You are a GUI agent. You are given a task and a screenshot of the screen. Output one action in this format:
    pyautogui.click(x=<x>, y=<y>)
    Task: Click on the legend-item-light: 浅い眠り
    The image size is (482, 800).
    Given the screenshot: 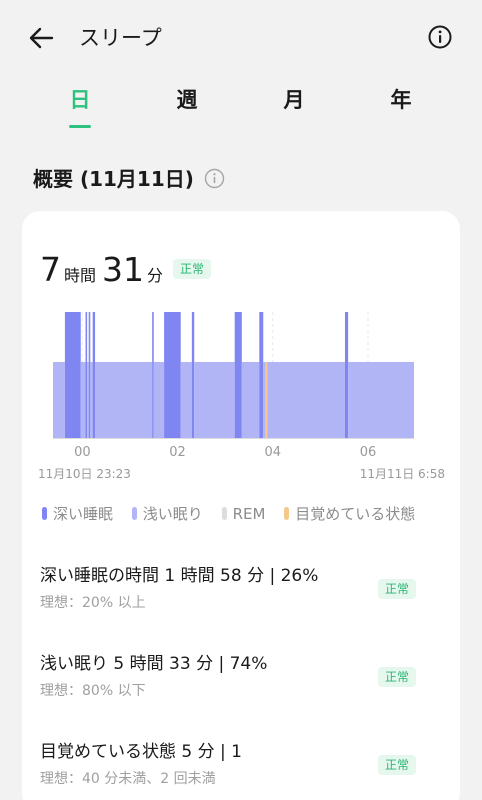 What is the action you would take?
    pyautogui.click(x=167, y=513)
    